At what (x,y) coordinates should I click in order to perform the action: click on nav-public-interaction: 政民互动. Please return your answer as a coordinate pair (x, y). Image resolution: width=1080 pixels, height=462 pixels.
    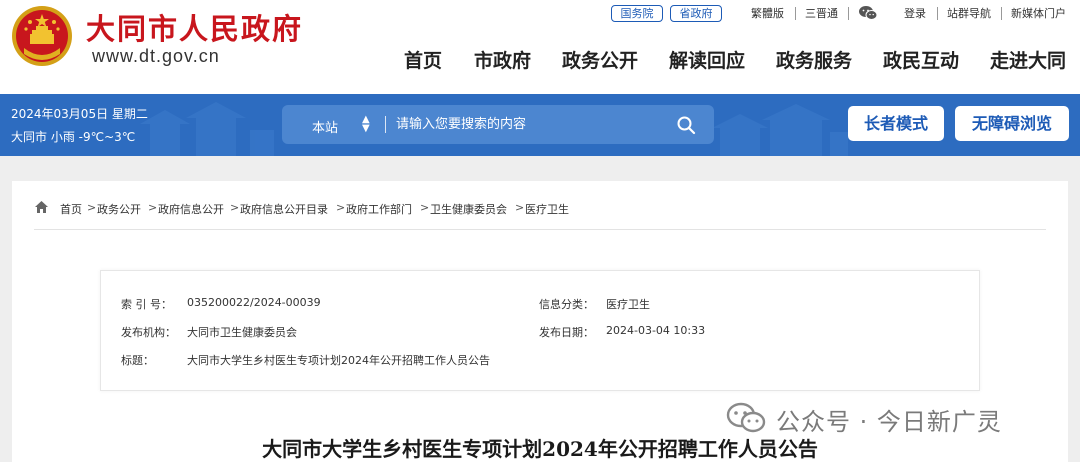
    Looking at the image, I should click on (921, 59).